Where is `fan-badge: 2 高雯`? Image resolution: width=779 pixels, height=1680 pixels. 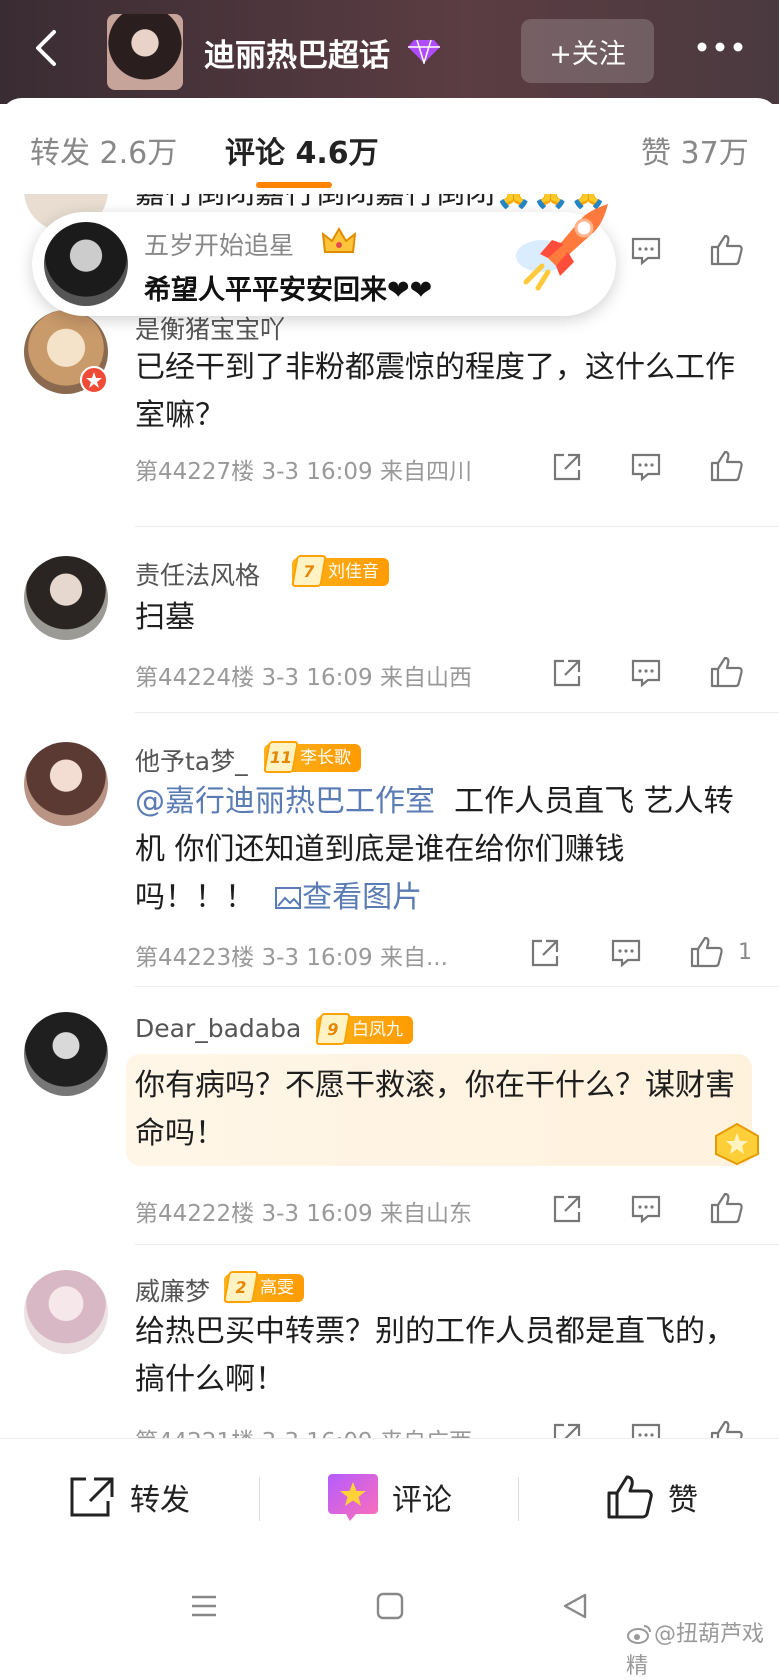 fan-badge: 2 高雯 is located at coordinates (263, 1287).